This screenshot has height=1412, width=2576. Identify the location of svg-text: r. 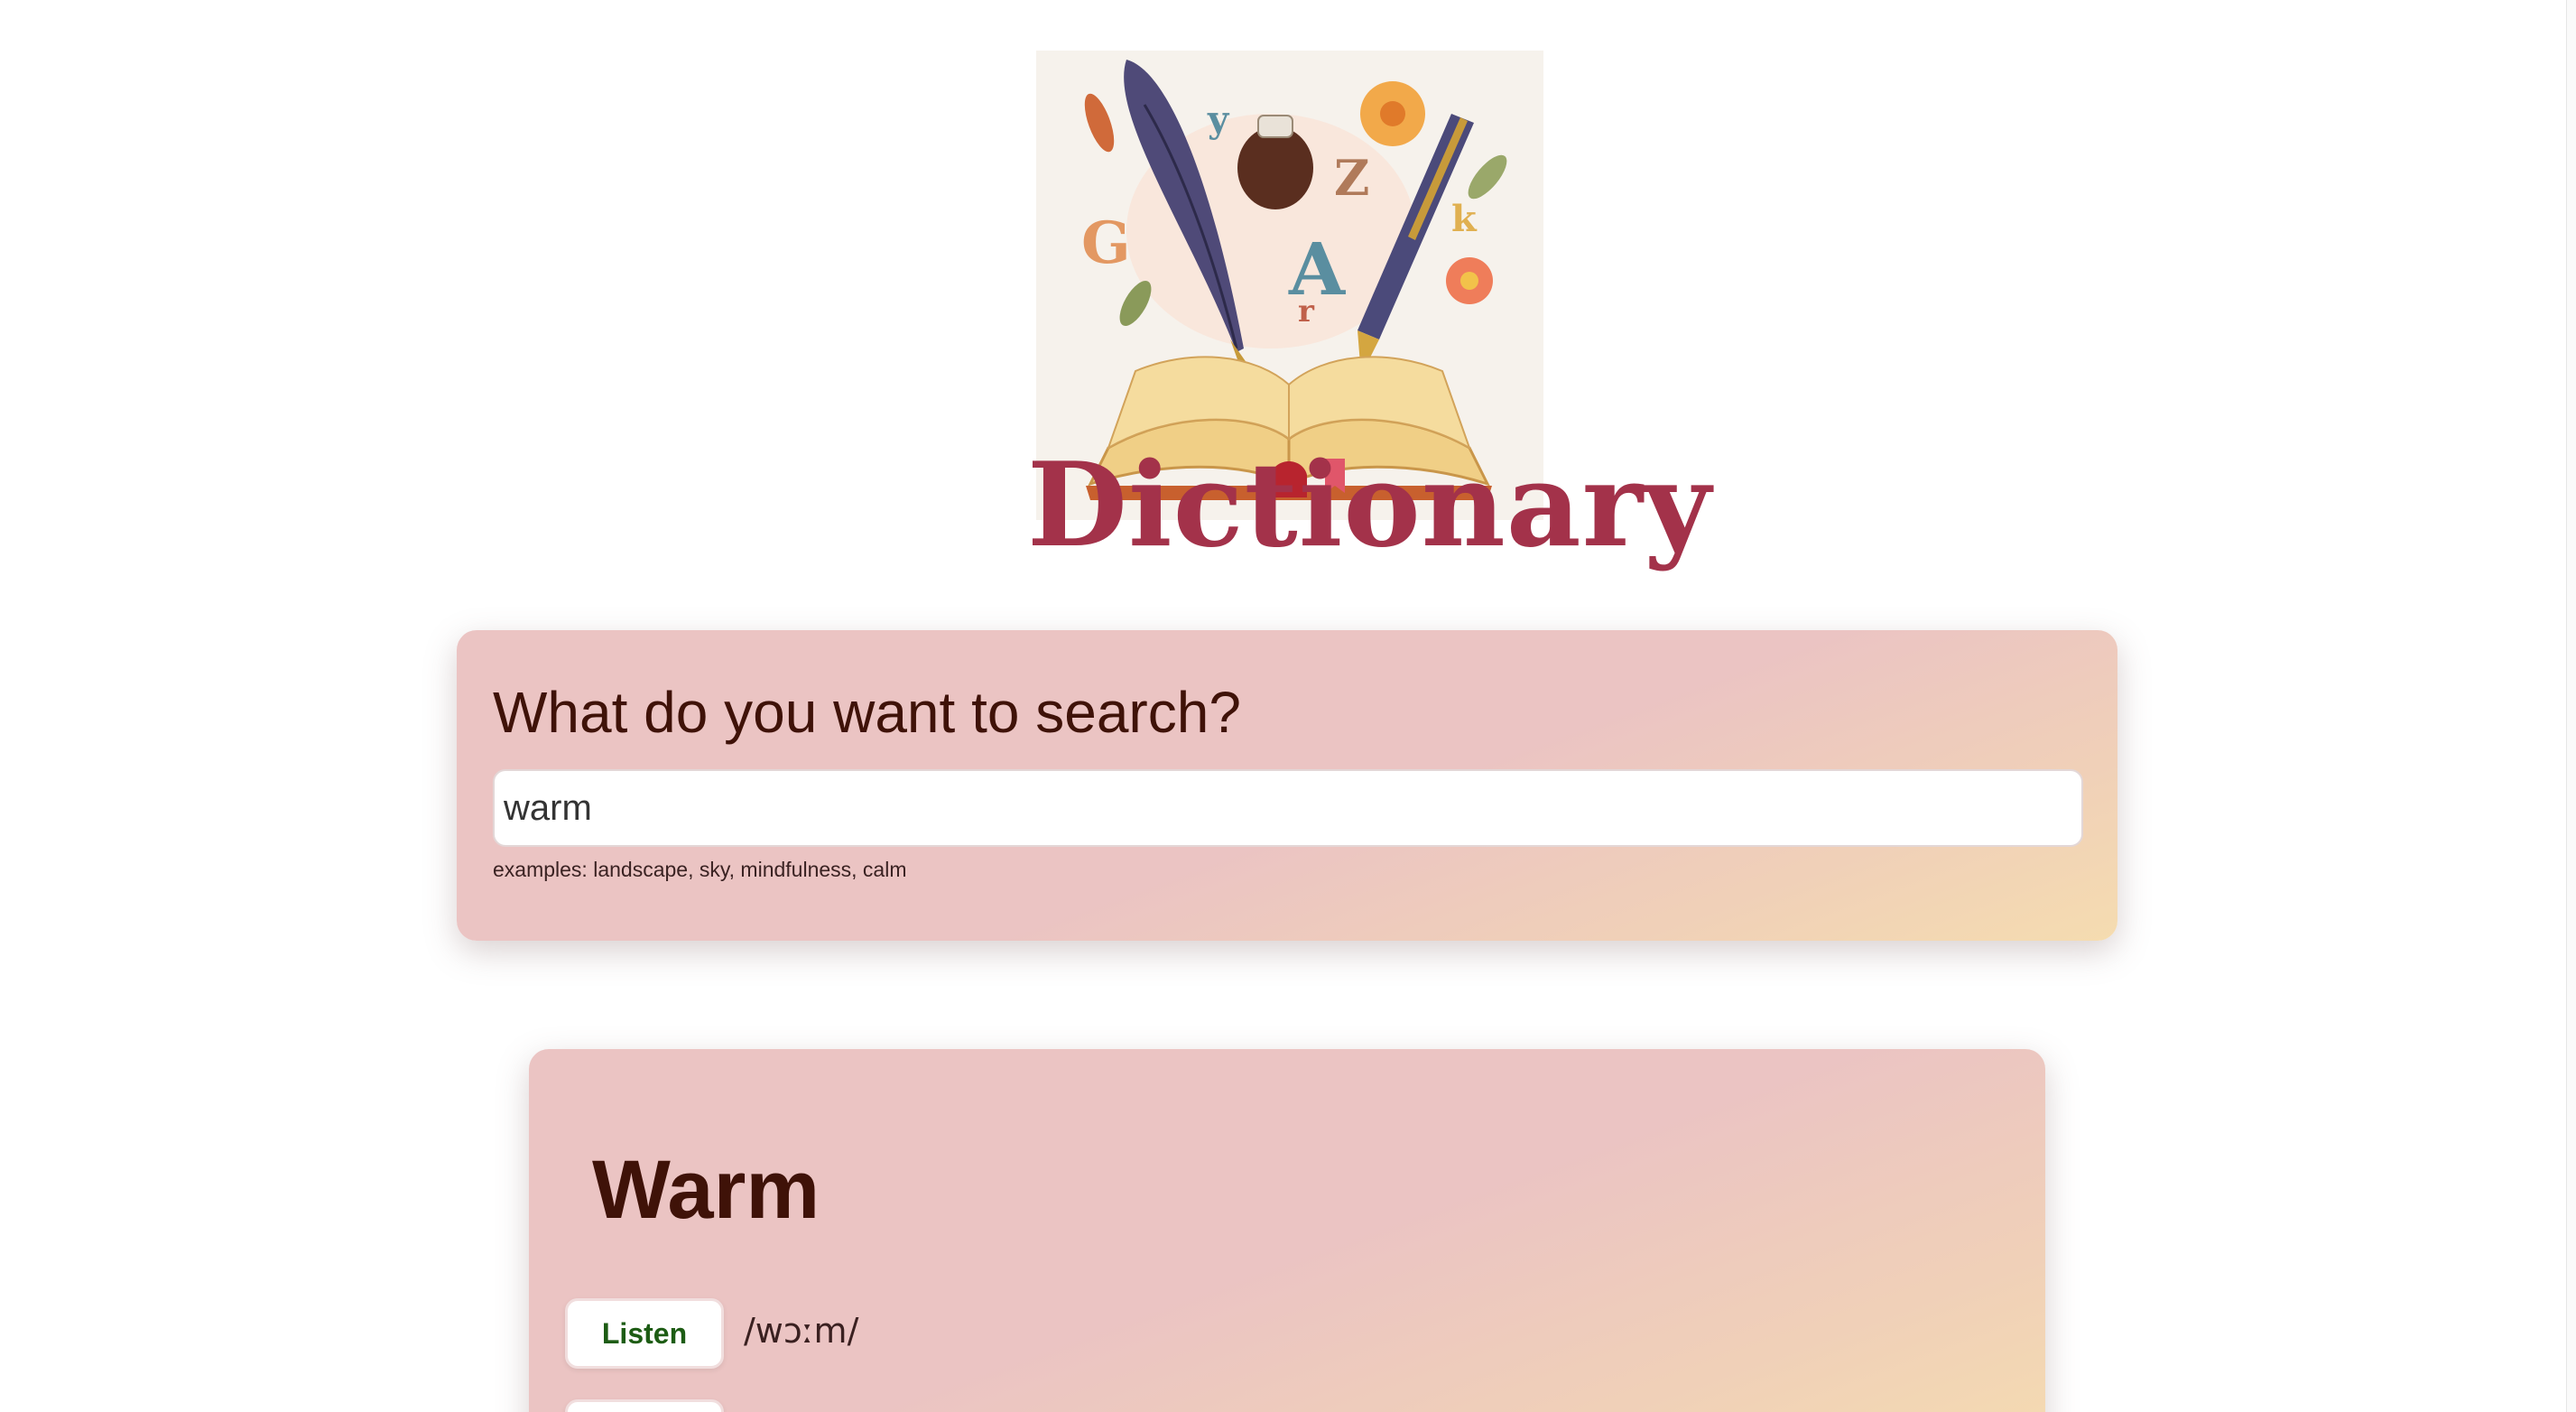
(1307, 311).